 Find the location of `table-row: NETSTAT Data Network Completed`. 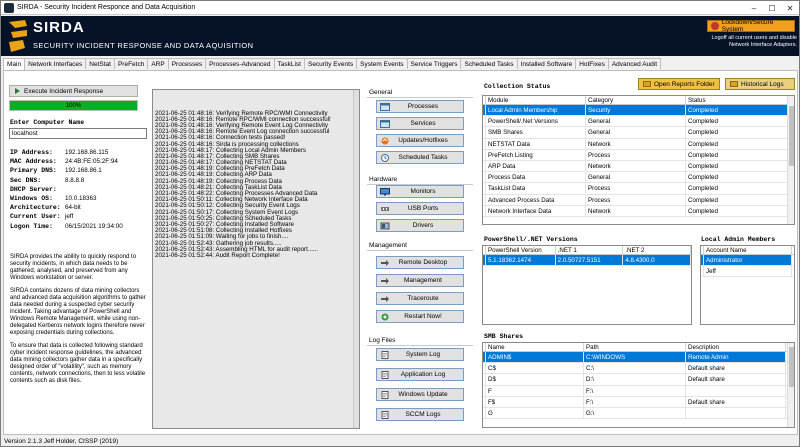

table-row: NETSTAT Data Network Completed is located at coordinates (638, 144).